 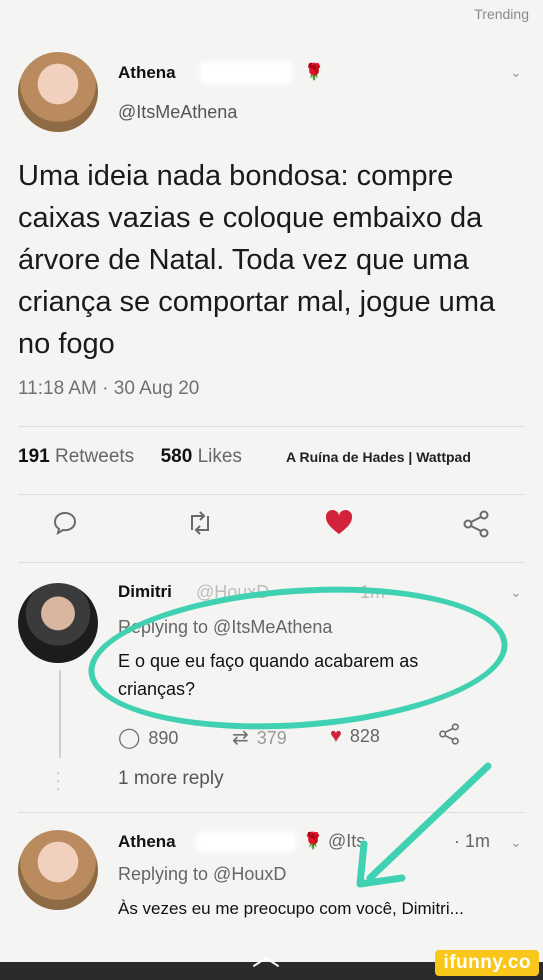 I want to click on speech-bubble-icon, so click(x=65, y=523).